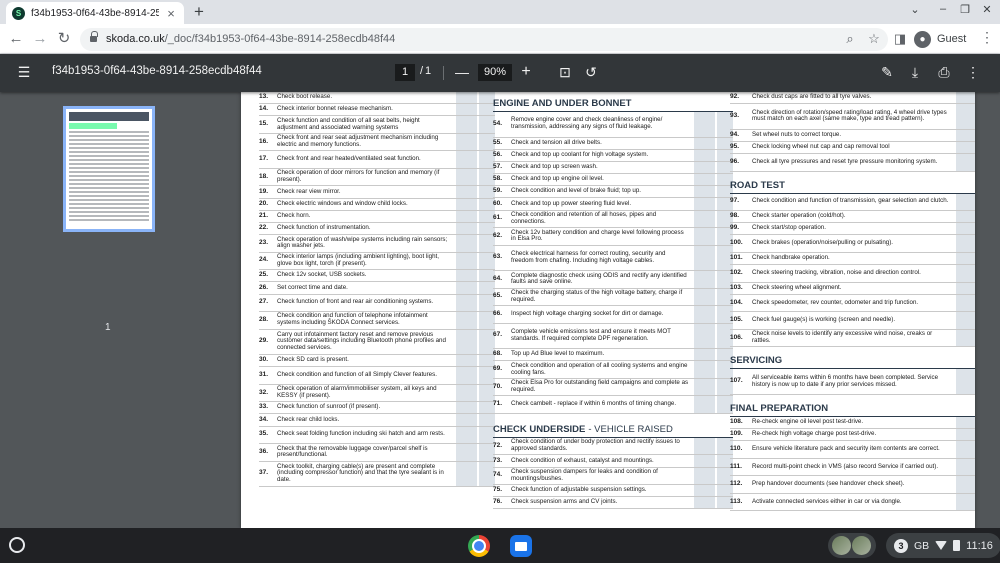 The height and width of the screenshot is (563, 1000). Describe the element at coordinates (940, 39) in the screenshot. I see `profile-button: ● Guest` at that location.